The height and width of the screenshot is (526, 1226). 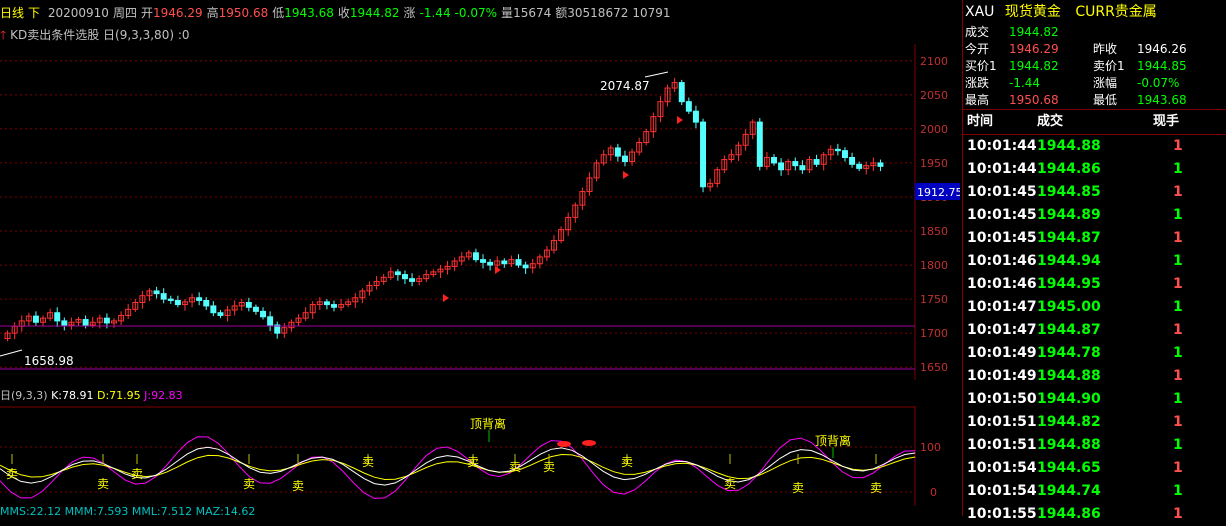 I want to click on trade-price: 1944.85, so click(x=1069, y=192).